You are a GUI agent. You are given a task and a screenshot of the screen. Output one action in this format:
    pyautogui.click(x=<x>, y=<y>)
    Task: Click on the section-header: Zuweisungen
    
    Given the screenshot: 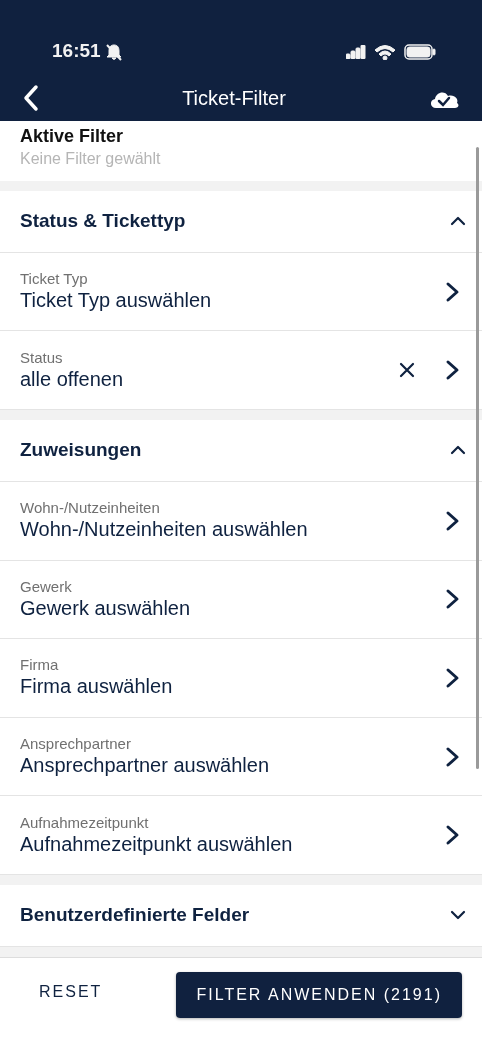 What is the action you would take?
    pyautogui.click(x=241, y=451)
    